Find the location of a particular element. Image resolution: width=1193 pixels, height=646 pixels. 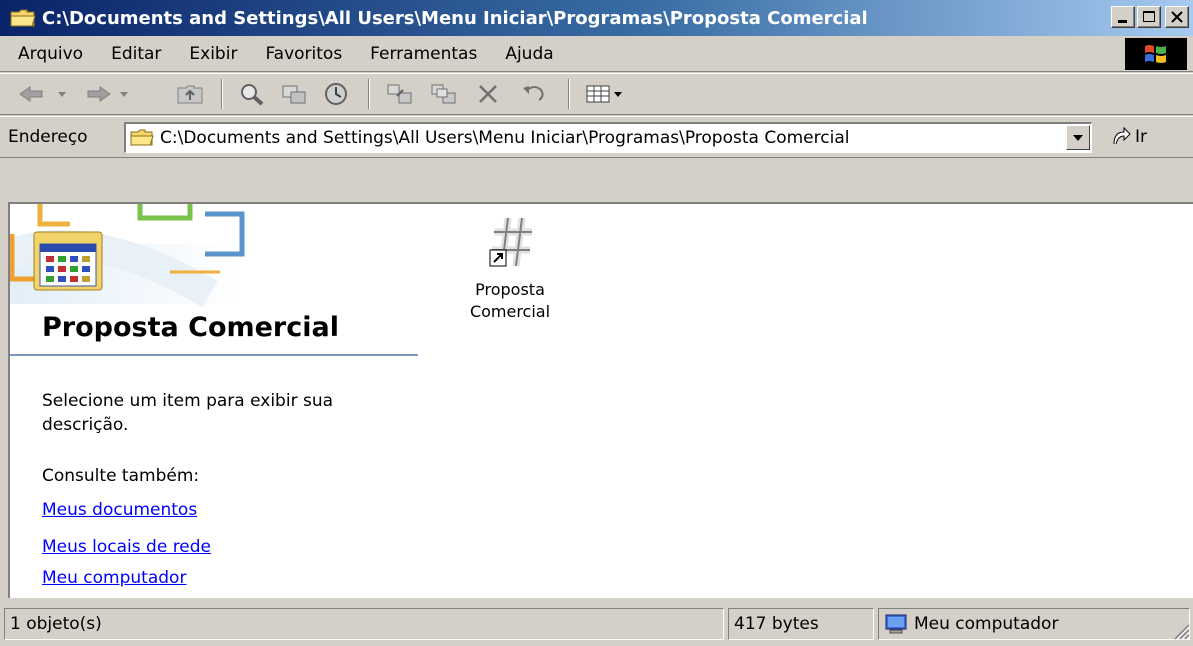

forward-dropdown-icon is located at coordinates (124, 94).